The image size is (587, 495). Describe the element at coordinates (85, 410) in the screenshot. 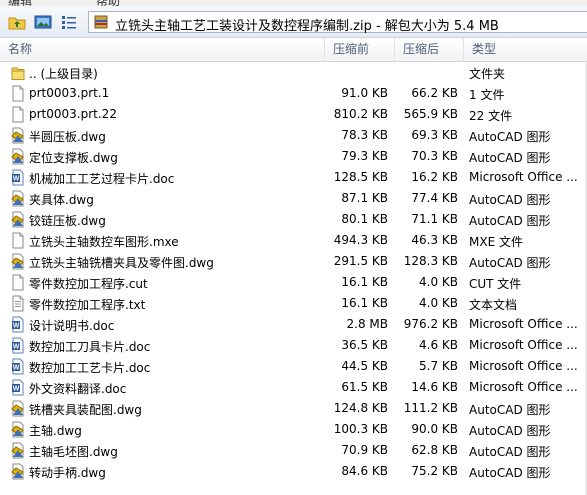

I see `file-name: 铣槽夹具装配图.dwg` at that location.